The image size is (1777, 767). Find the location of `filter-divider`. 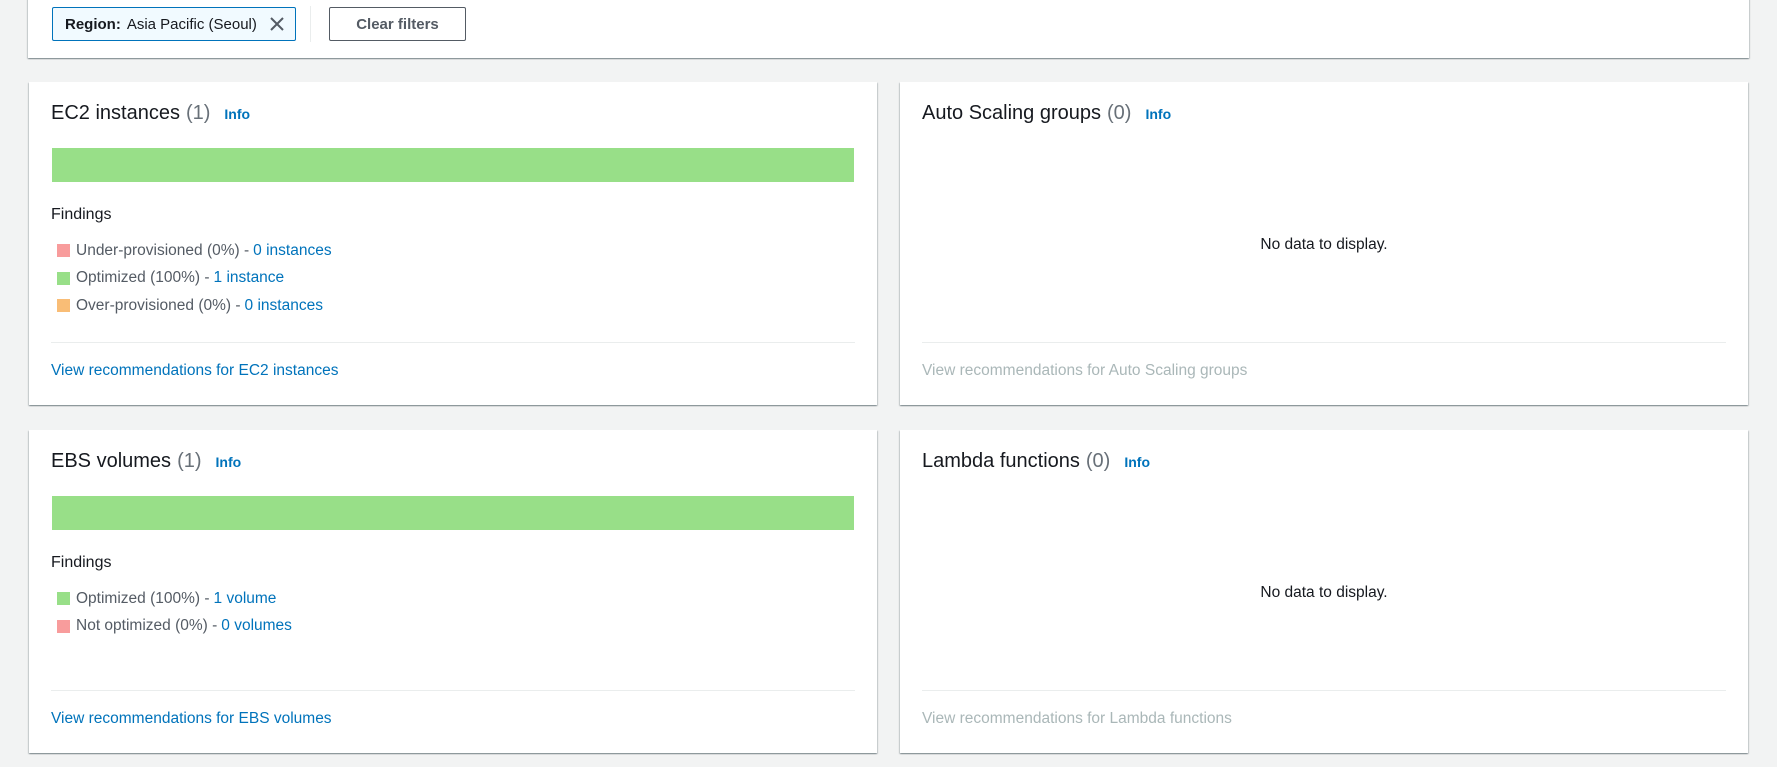

filter-divider is located at coordinates (310, 24).